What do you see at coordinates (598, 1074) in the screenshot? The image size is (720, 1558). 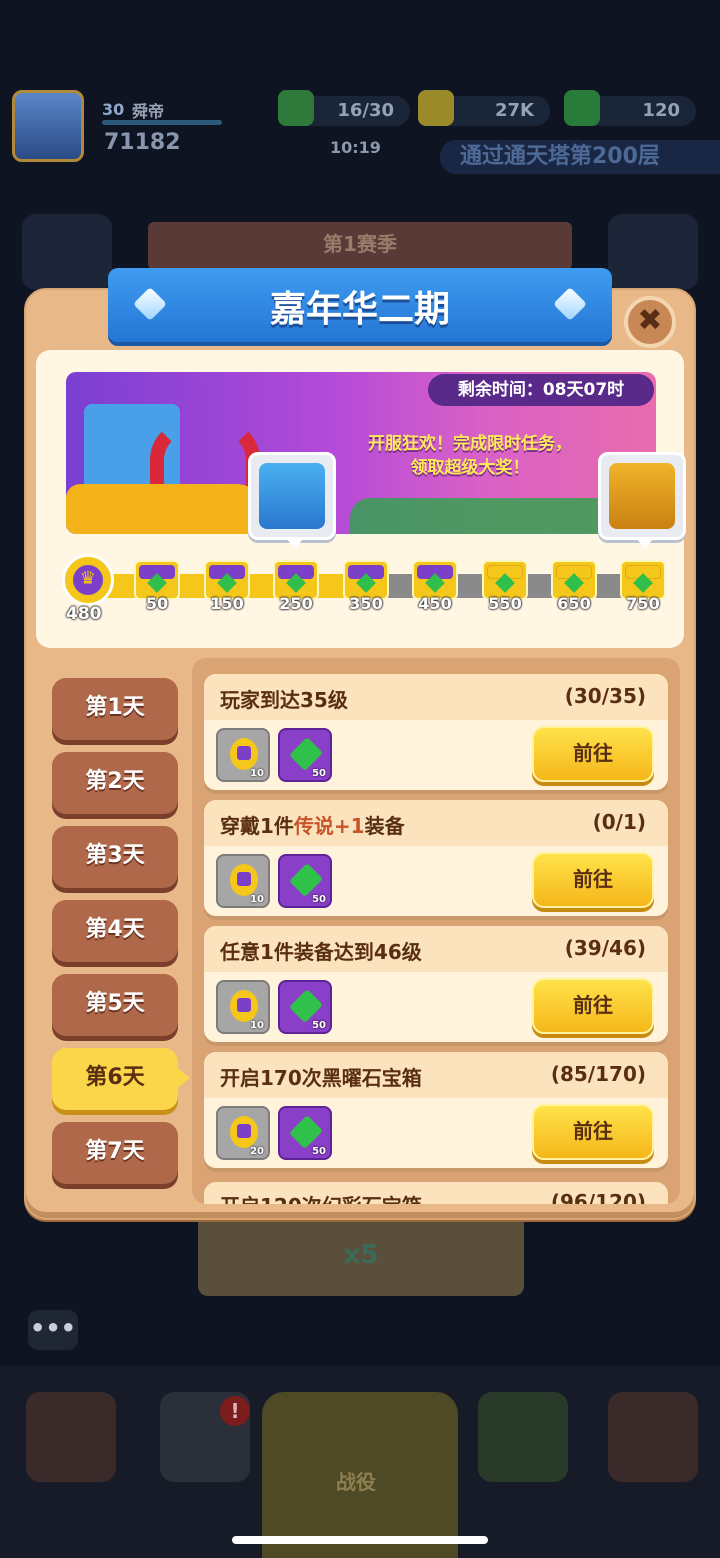 I see `task-progress: (85/170)` at bounding box center [598, 1074].